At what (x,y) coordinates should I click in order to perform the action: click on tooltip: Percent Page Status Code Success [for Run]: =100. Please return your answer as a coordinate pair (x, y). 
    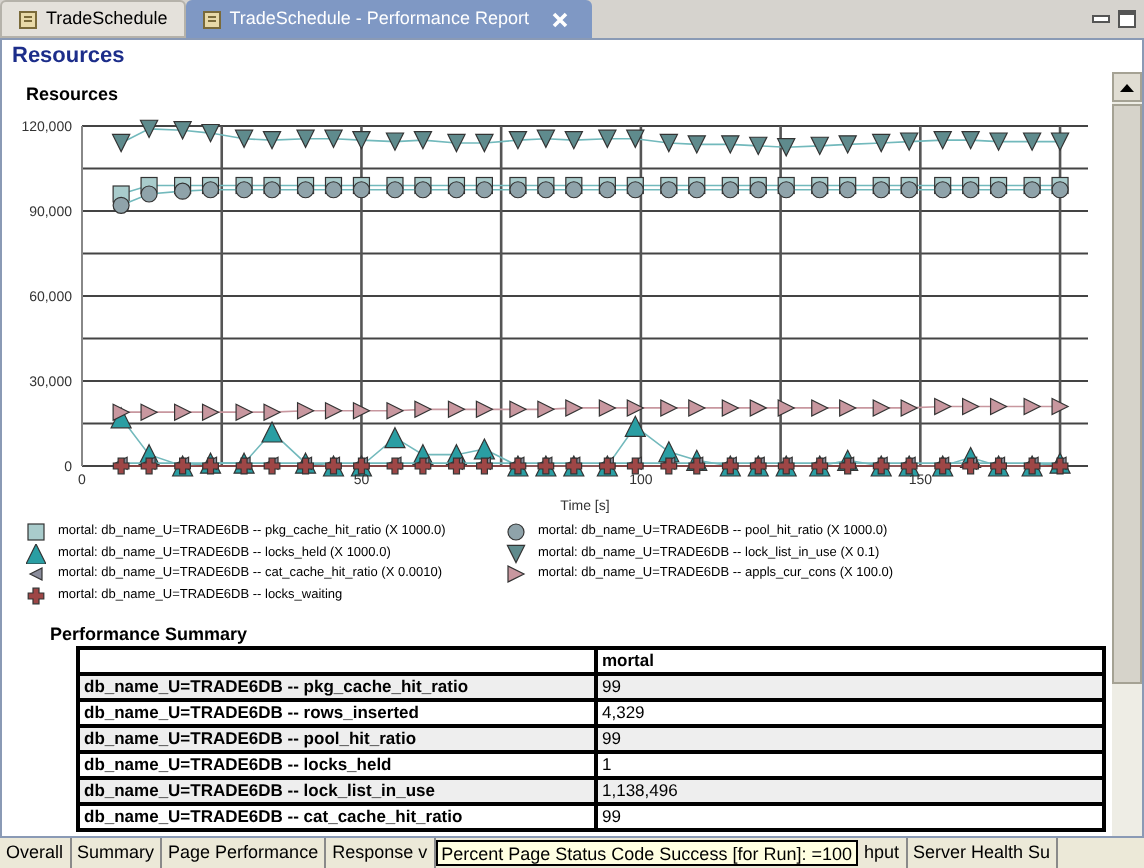
    Looking at the image, I should click on (646, 853).